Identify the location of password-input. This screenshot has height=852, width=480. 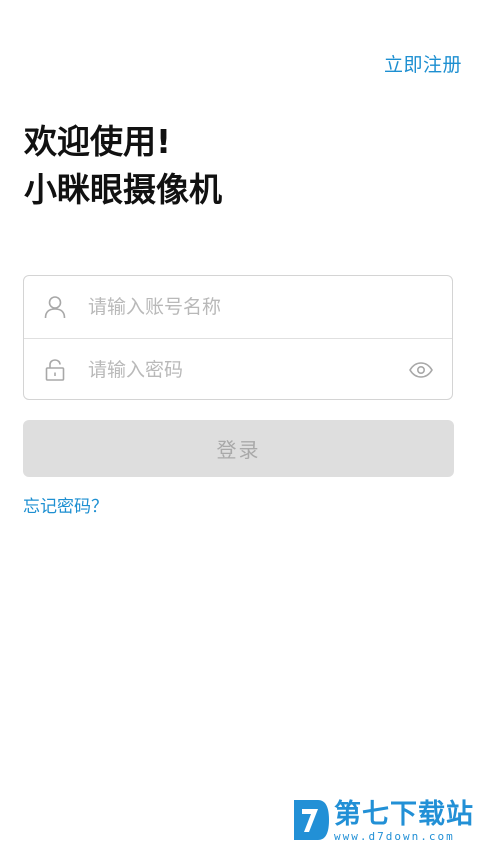
(238, 370).